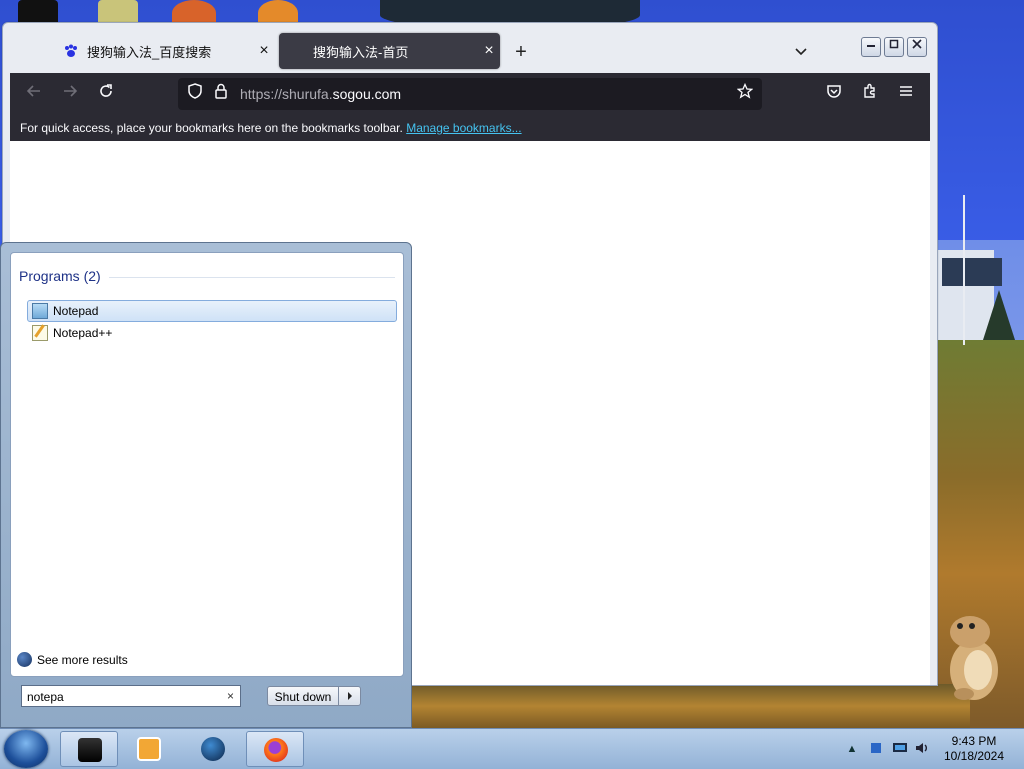 This screenshot has height=769, width=1024. Describe the element at coordinates (45, 697) in the screenshot. I see `search-value: notepa` at that location.